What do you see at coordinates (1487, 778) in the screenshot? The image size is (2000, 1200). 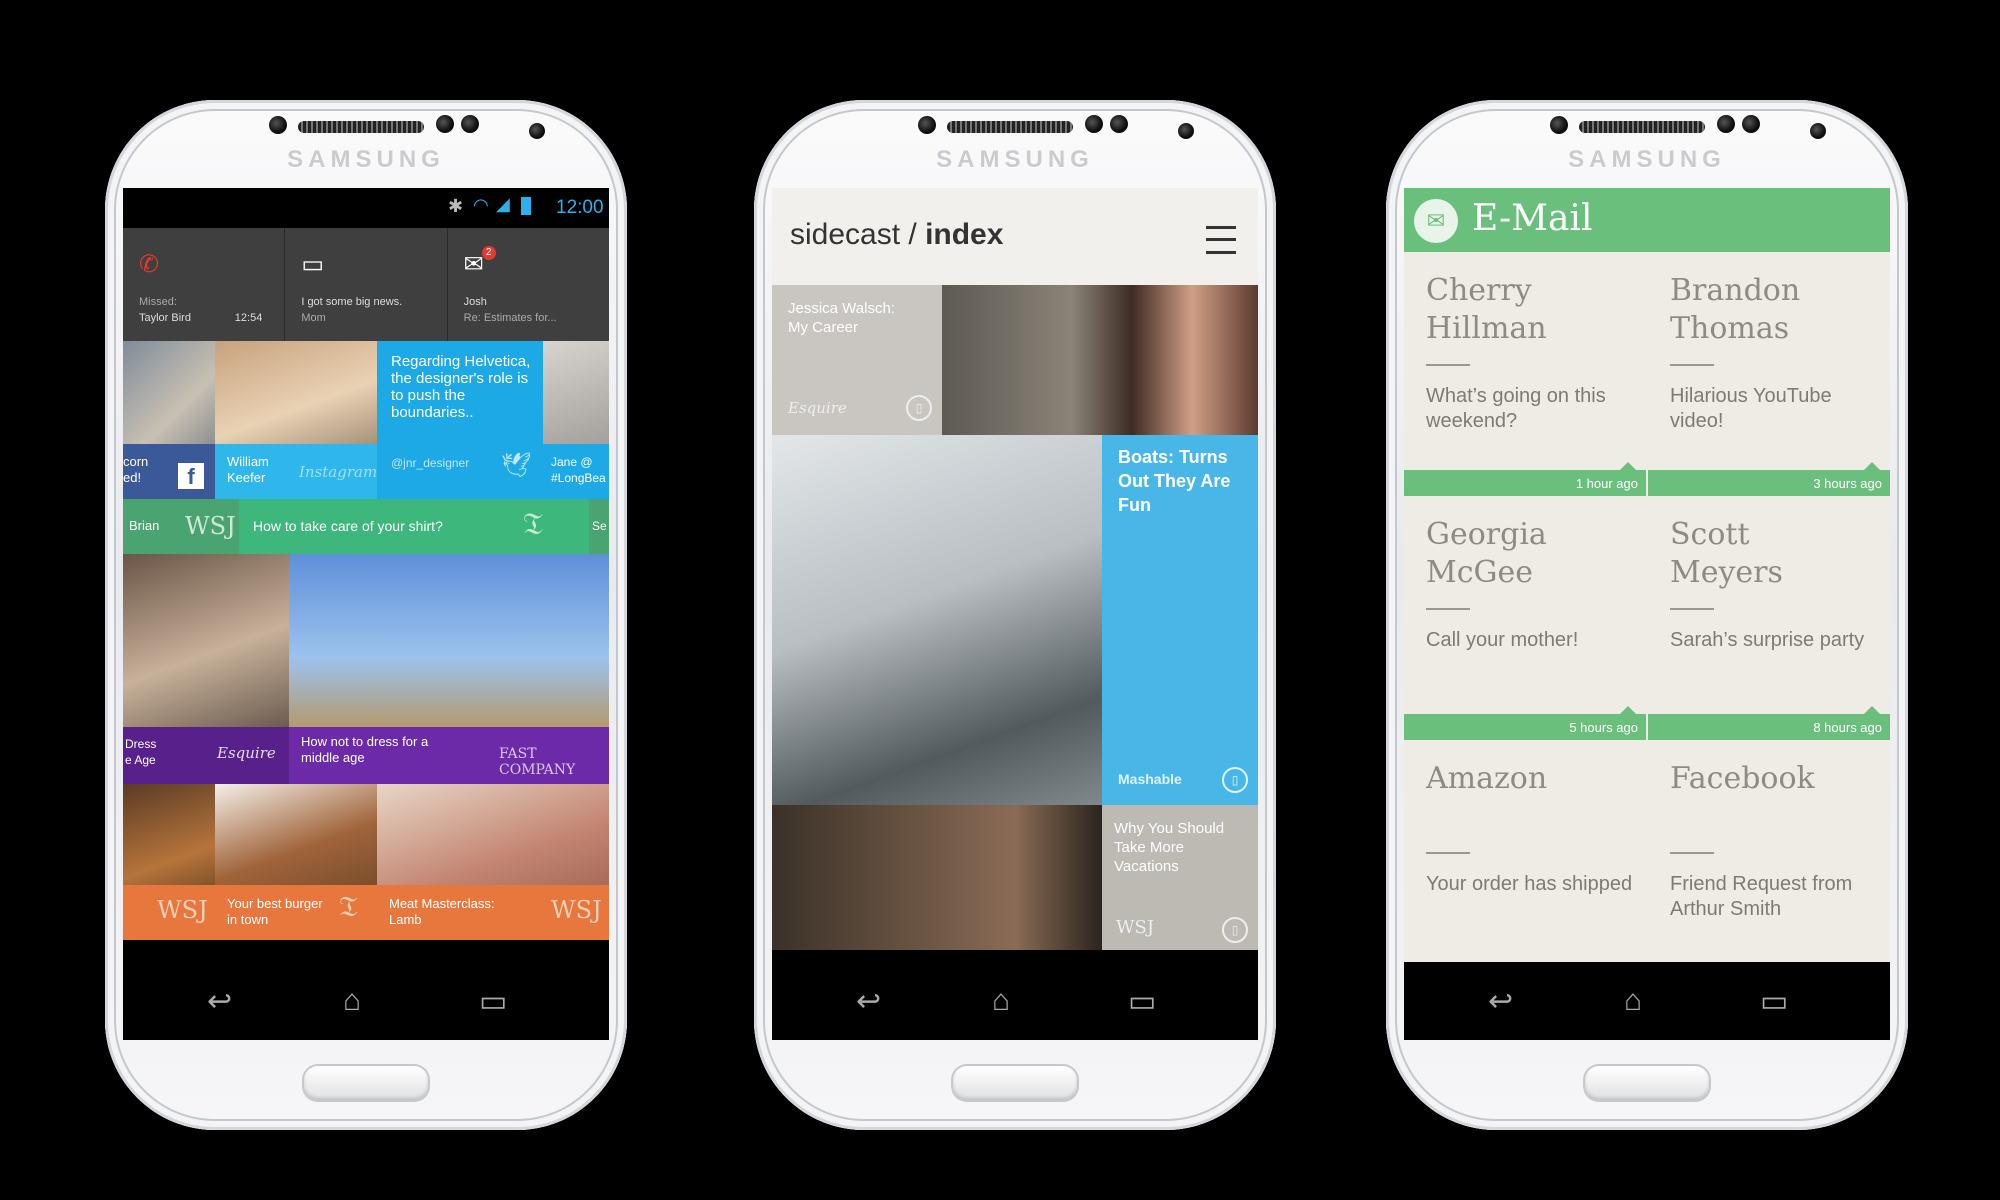 I see `sender-name: Amazon` at bounding box center [1487, 778].